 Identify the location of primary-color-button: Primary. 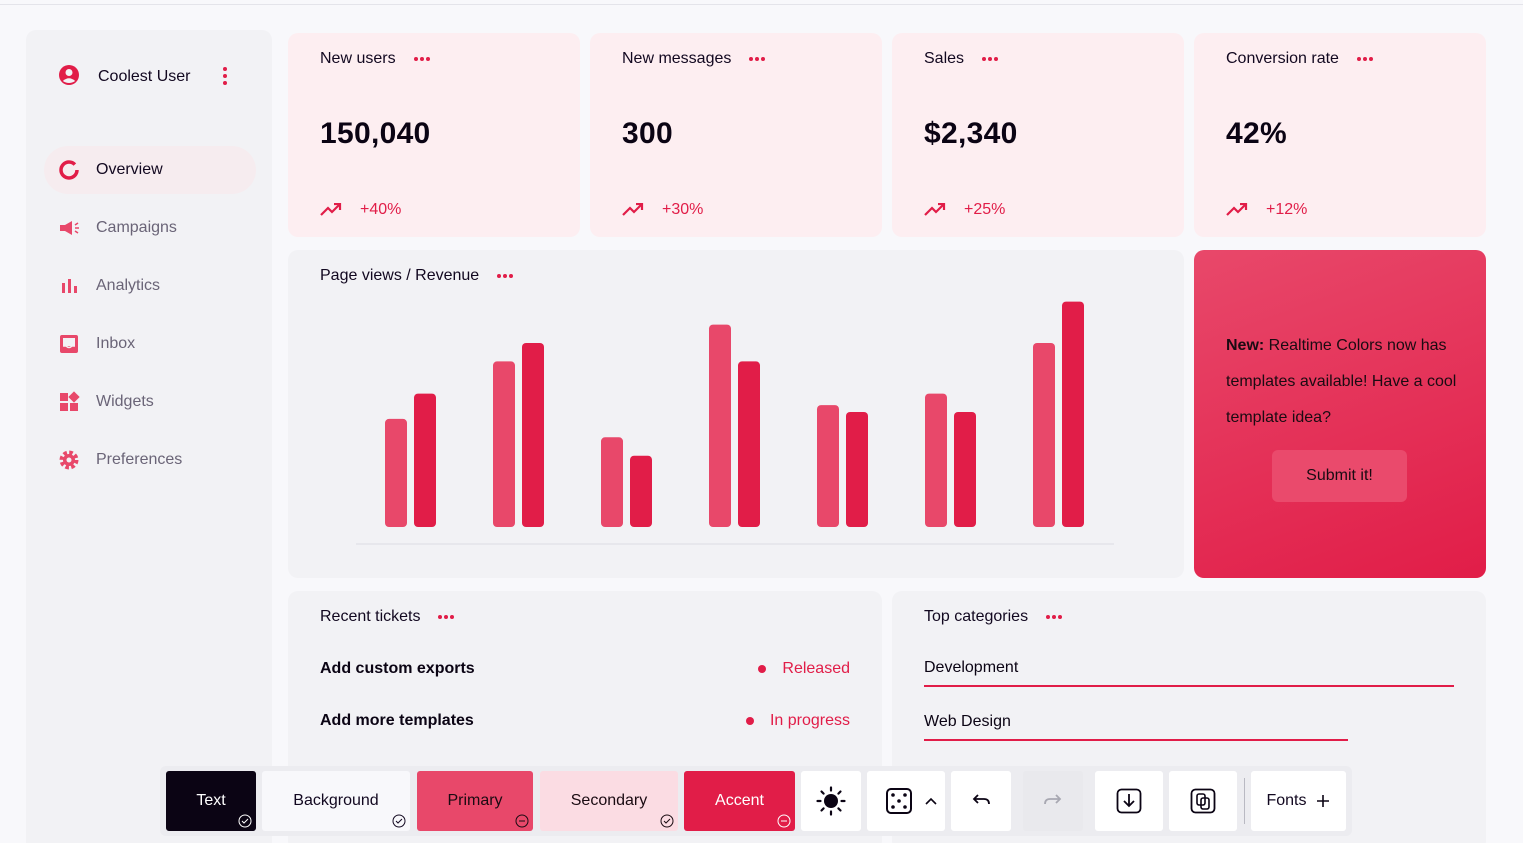
(475, 801).